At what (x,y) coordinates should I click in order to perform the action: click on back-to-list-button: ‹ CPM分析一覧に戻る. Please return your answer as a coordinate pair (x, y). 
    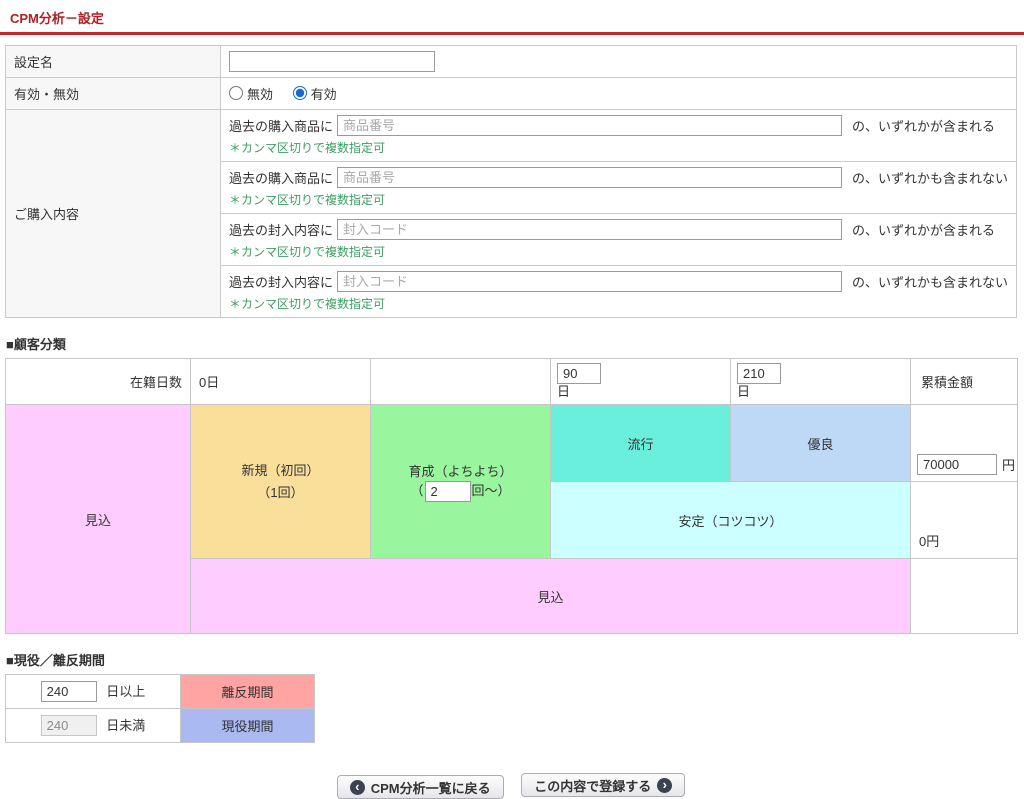
    Looking at the image, I should click on (420, 787).